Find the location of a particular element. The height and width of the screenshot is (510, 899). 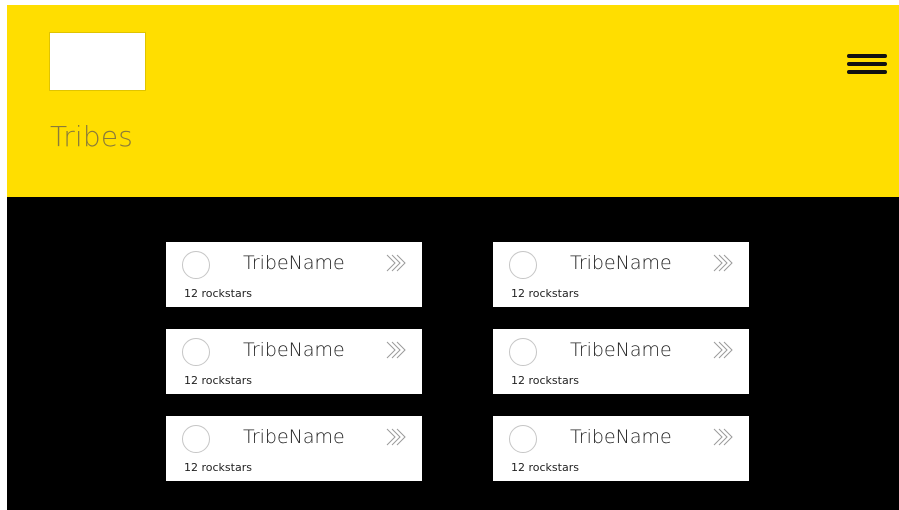

hamburger-icon is located at coordinates (867, 64).